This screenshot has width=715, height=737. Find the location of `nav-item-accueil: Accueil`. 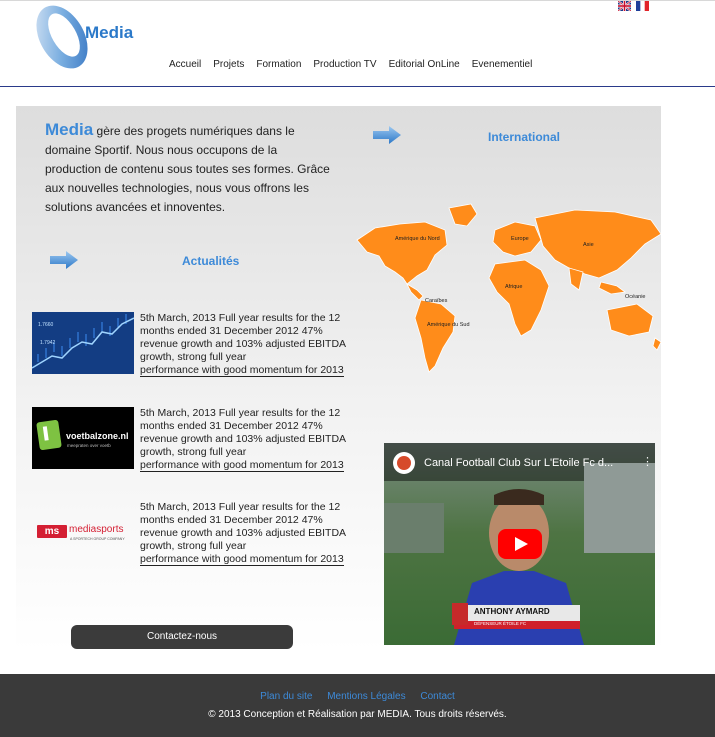

nav-item-accueil: Accueil is located at coordinates (185, 64).